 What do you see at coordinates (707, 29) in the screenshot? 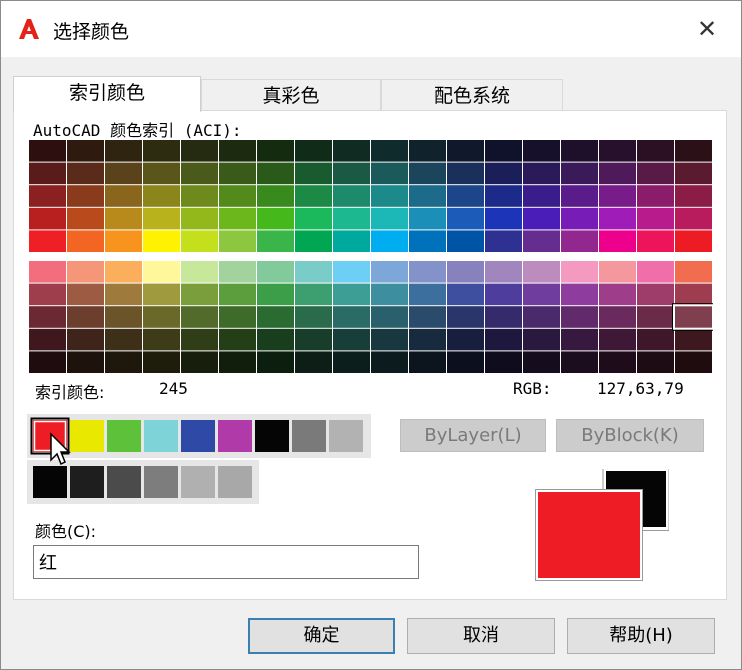
I see `close-icon: ✕` at bounding box center [707, 29].